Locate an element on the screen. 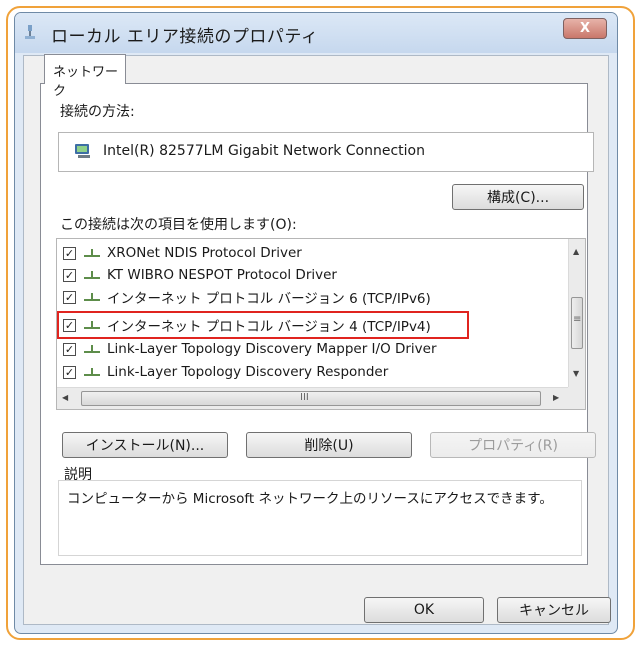 The image size is (641, 646). scroll-corner is located at coordinates (576, 398).